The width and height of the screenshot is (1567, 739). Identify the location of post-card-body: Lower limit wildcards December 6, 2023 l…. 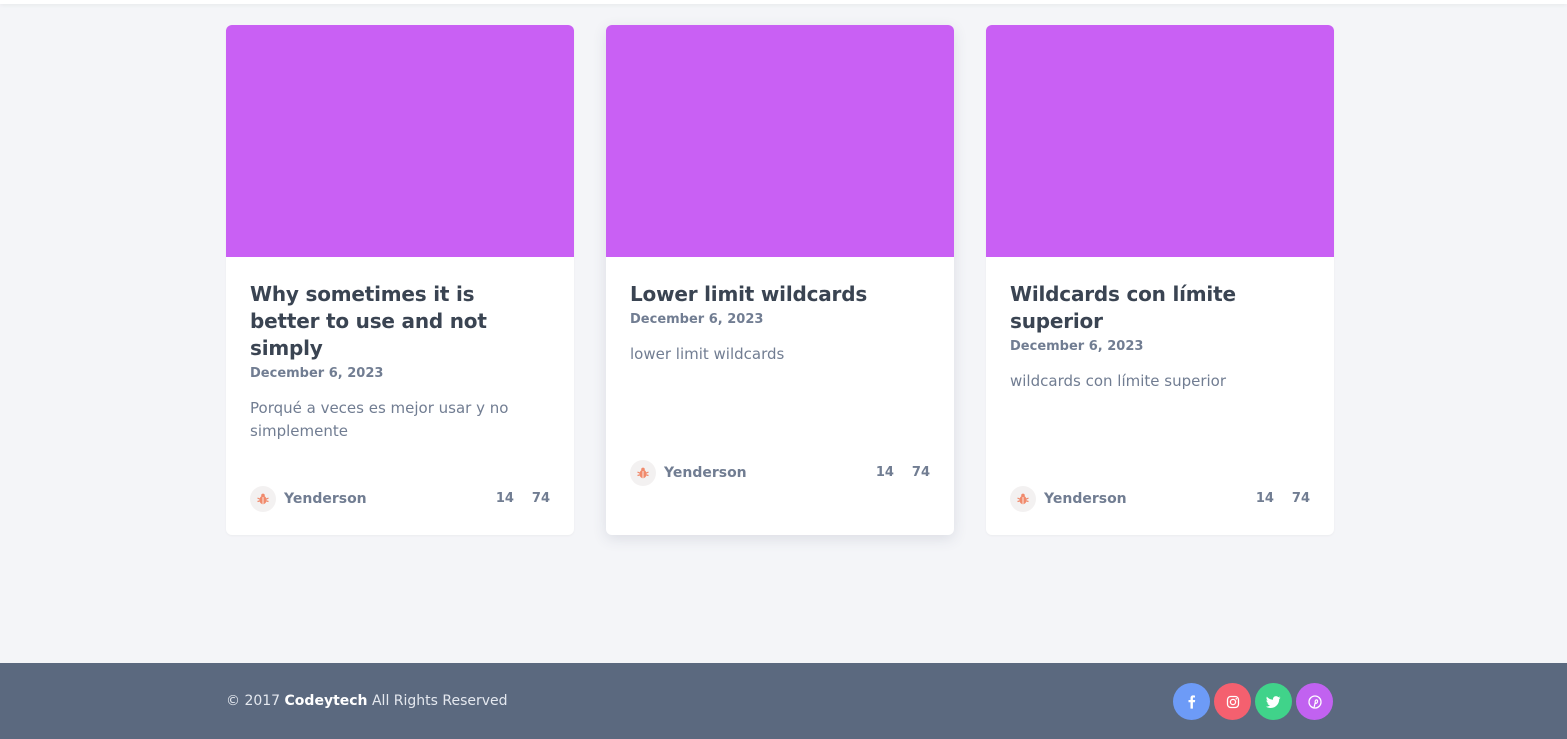
(780, 396).